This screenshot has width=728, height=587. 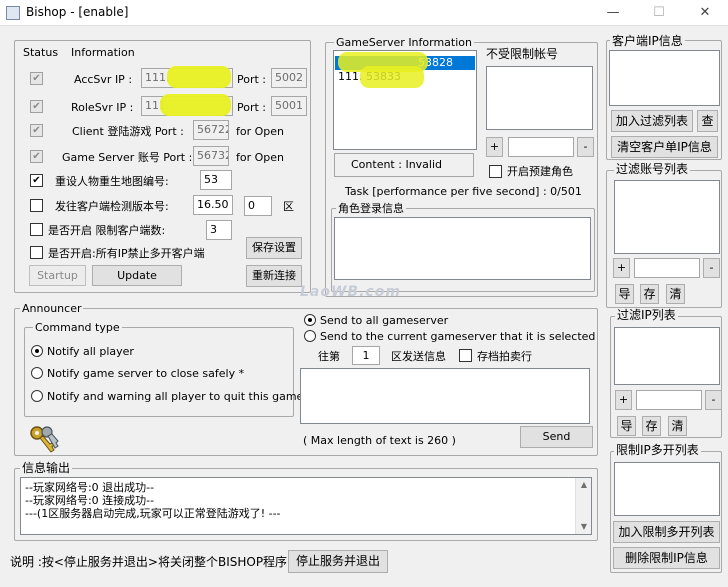 What do you see at coordinates (404, 165) in the screenshot?
I see `content-status: Content : Invalid` at bounding box center [404, 165].